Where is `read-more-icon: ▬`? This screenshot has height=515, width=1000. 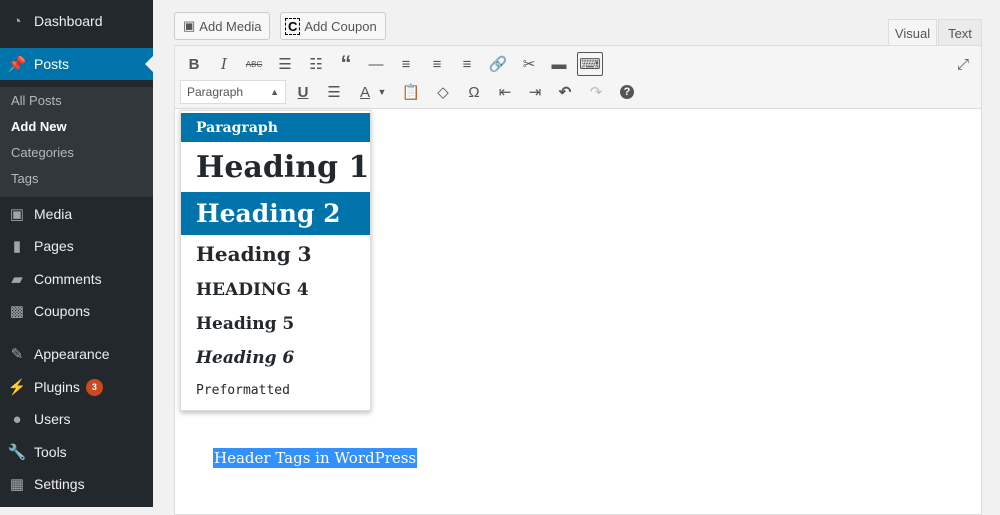 read-more-icon: ▬ is located at coordinates (559, 64).